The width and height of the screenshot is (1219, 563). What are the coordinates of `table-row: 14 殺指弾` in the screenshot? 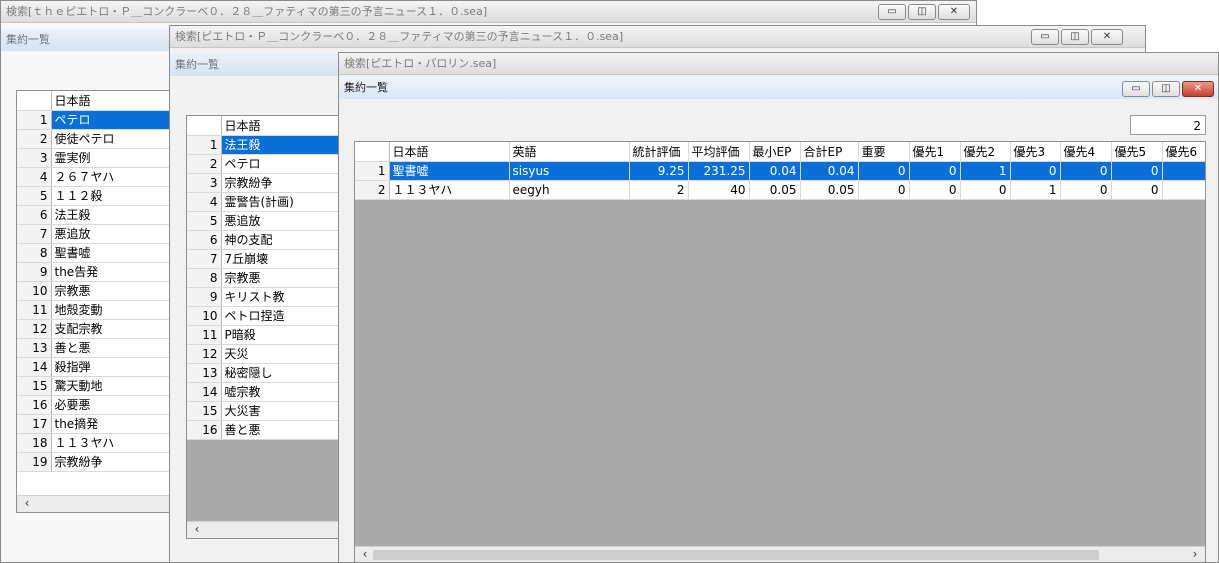 It's located at (96, 367).